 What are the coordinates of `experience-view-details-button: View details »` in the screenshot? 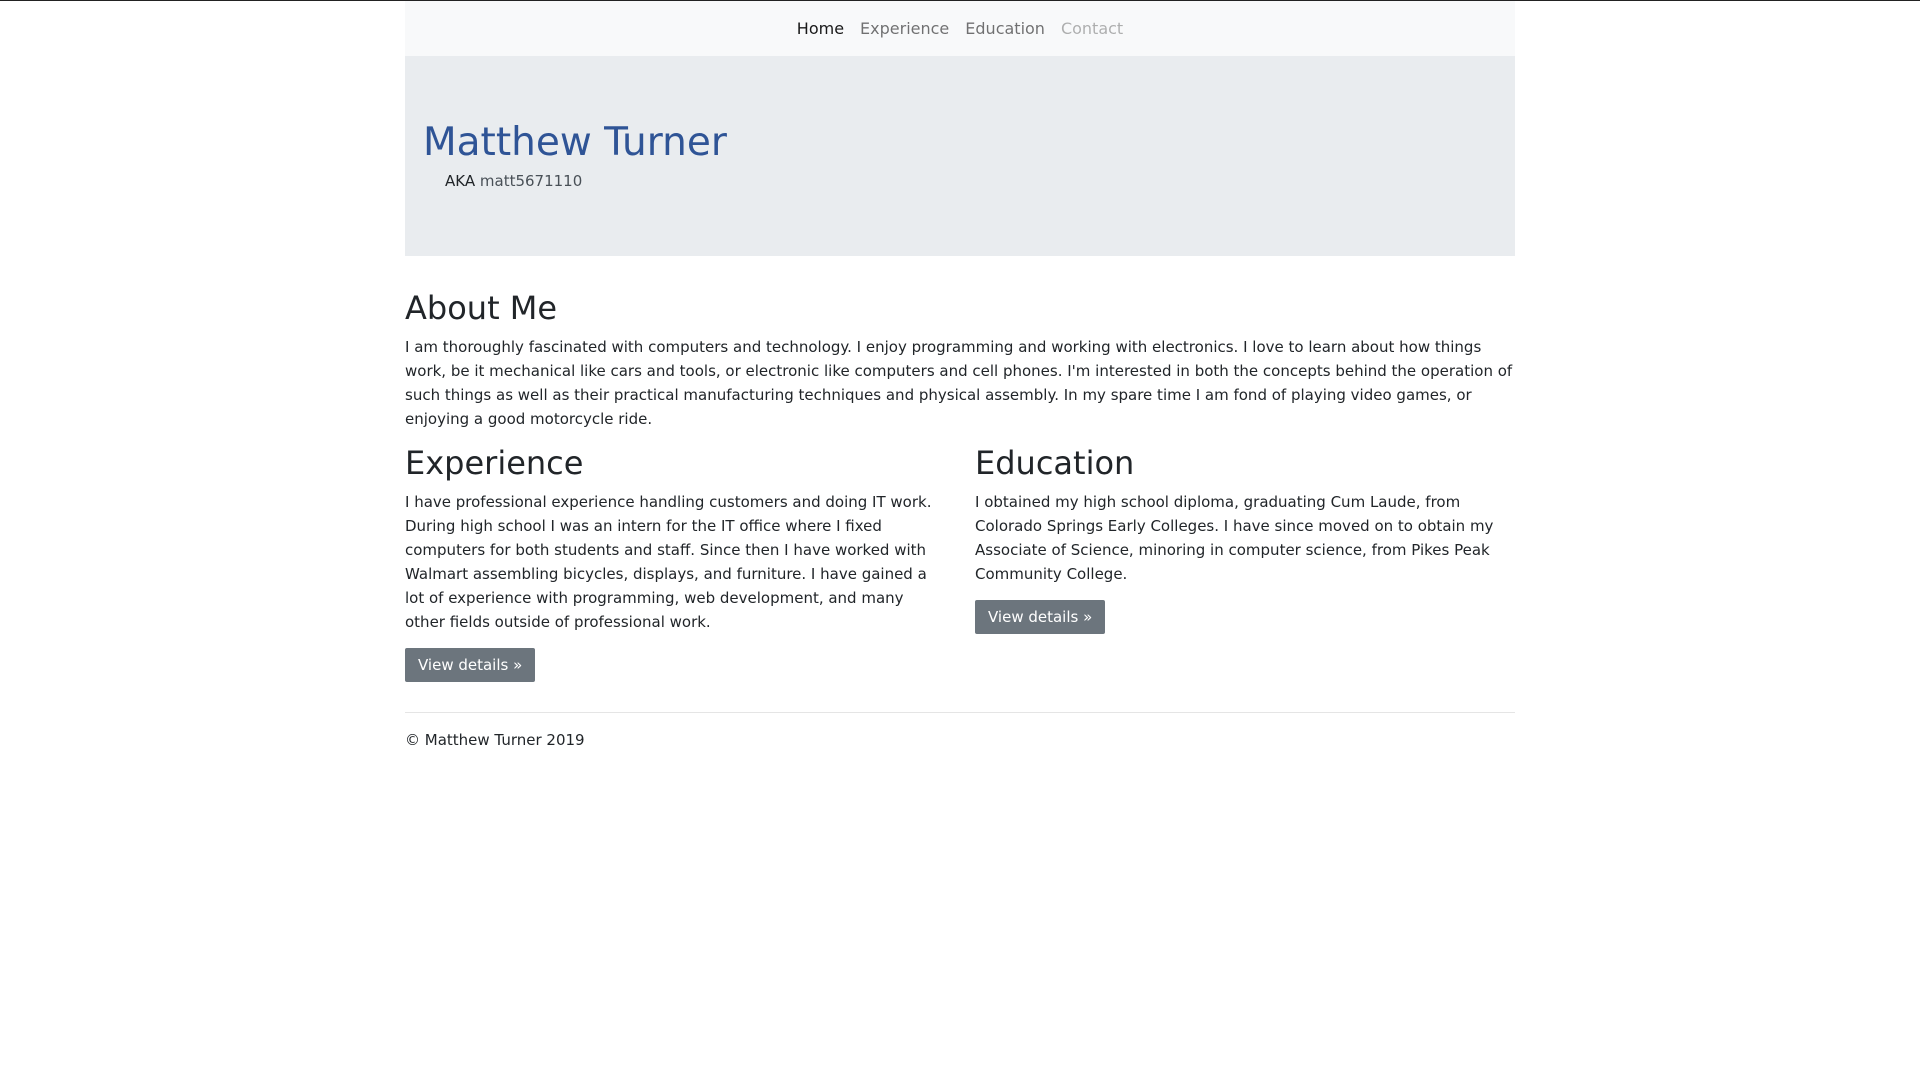 It's located at (470, 664).